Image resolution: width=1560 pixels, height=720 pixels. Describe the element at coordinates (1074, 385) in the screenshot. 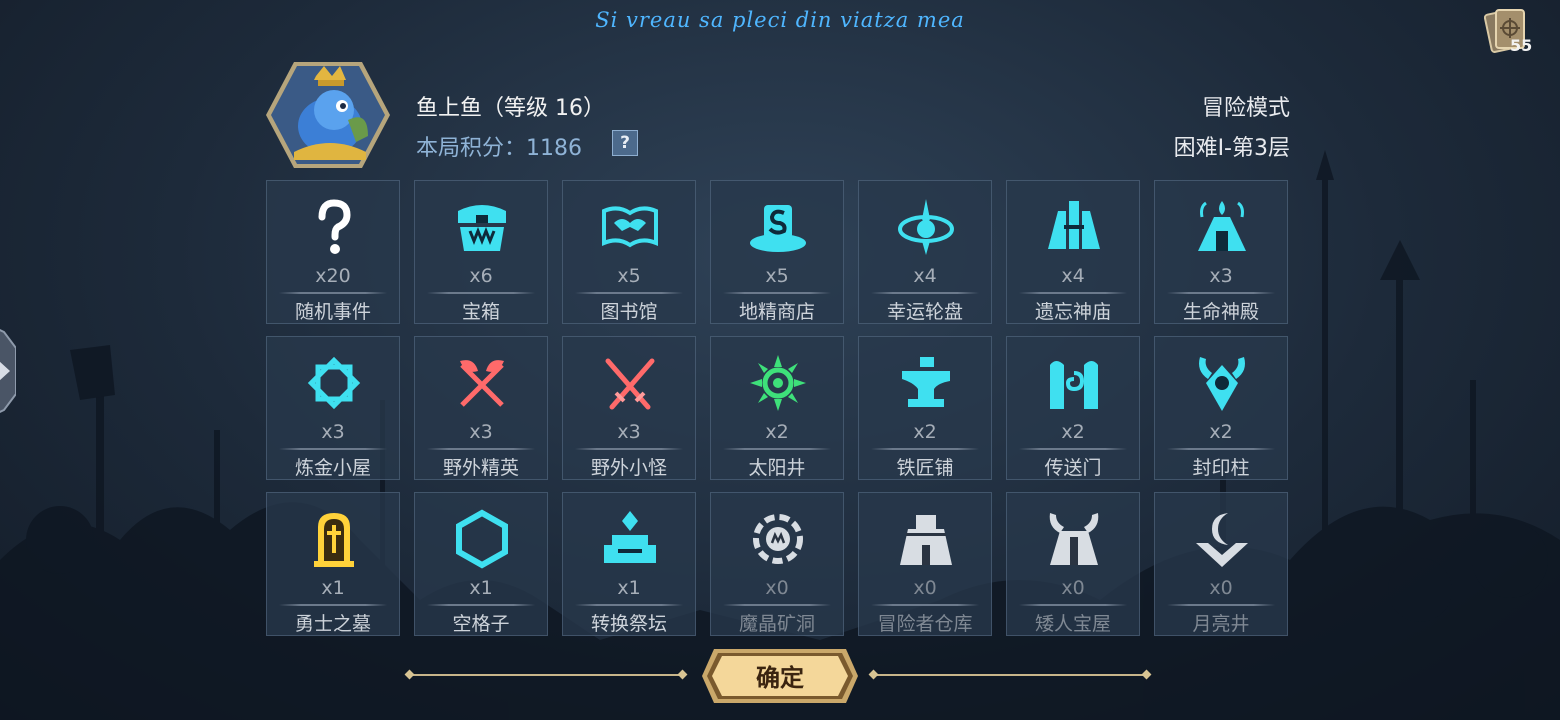

I see `portal-icon` at that location.